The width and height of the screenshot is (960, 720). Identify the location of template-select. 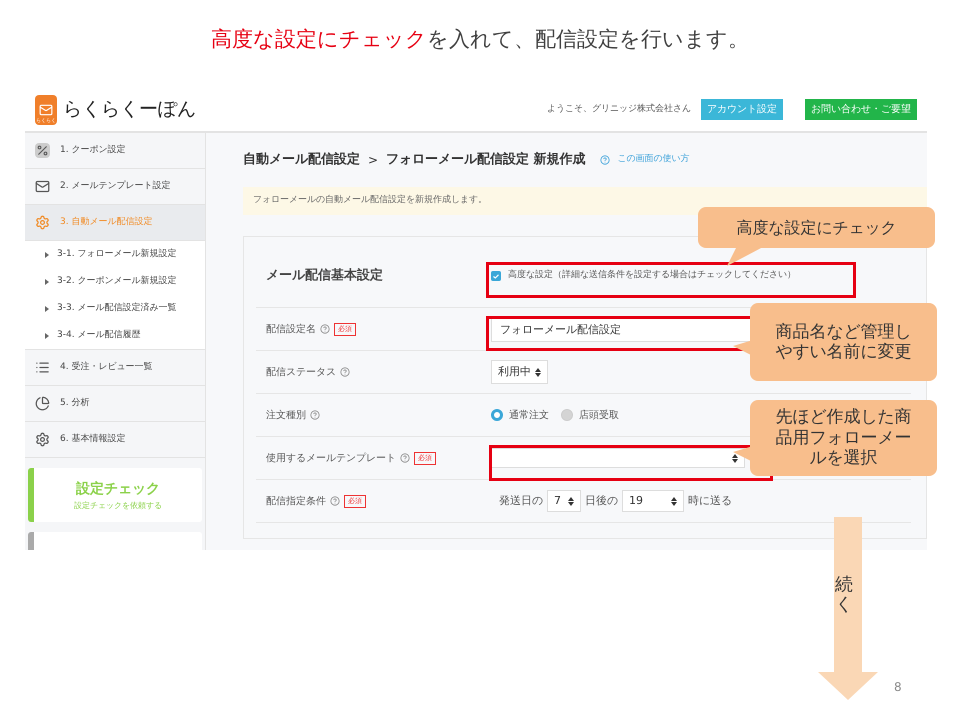
(618, 458).